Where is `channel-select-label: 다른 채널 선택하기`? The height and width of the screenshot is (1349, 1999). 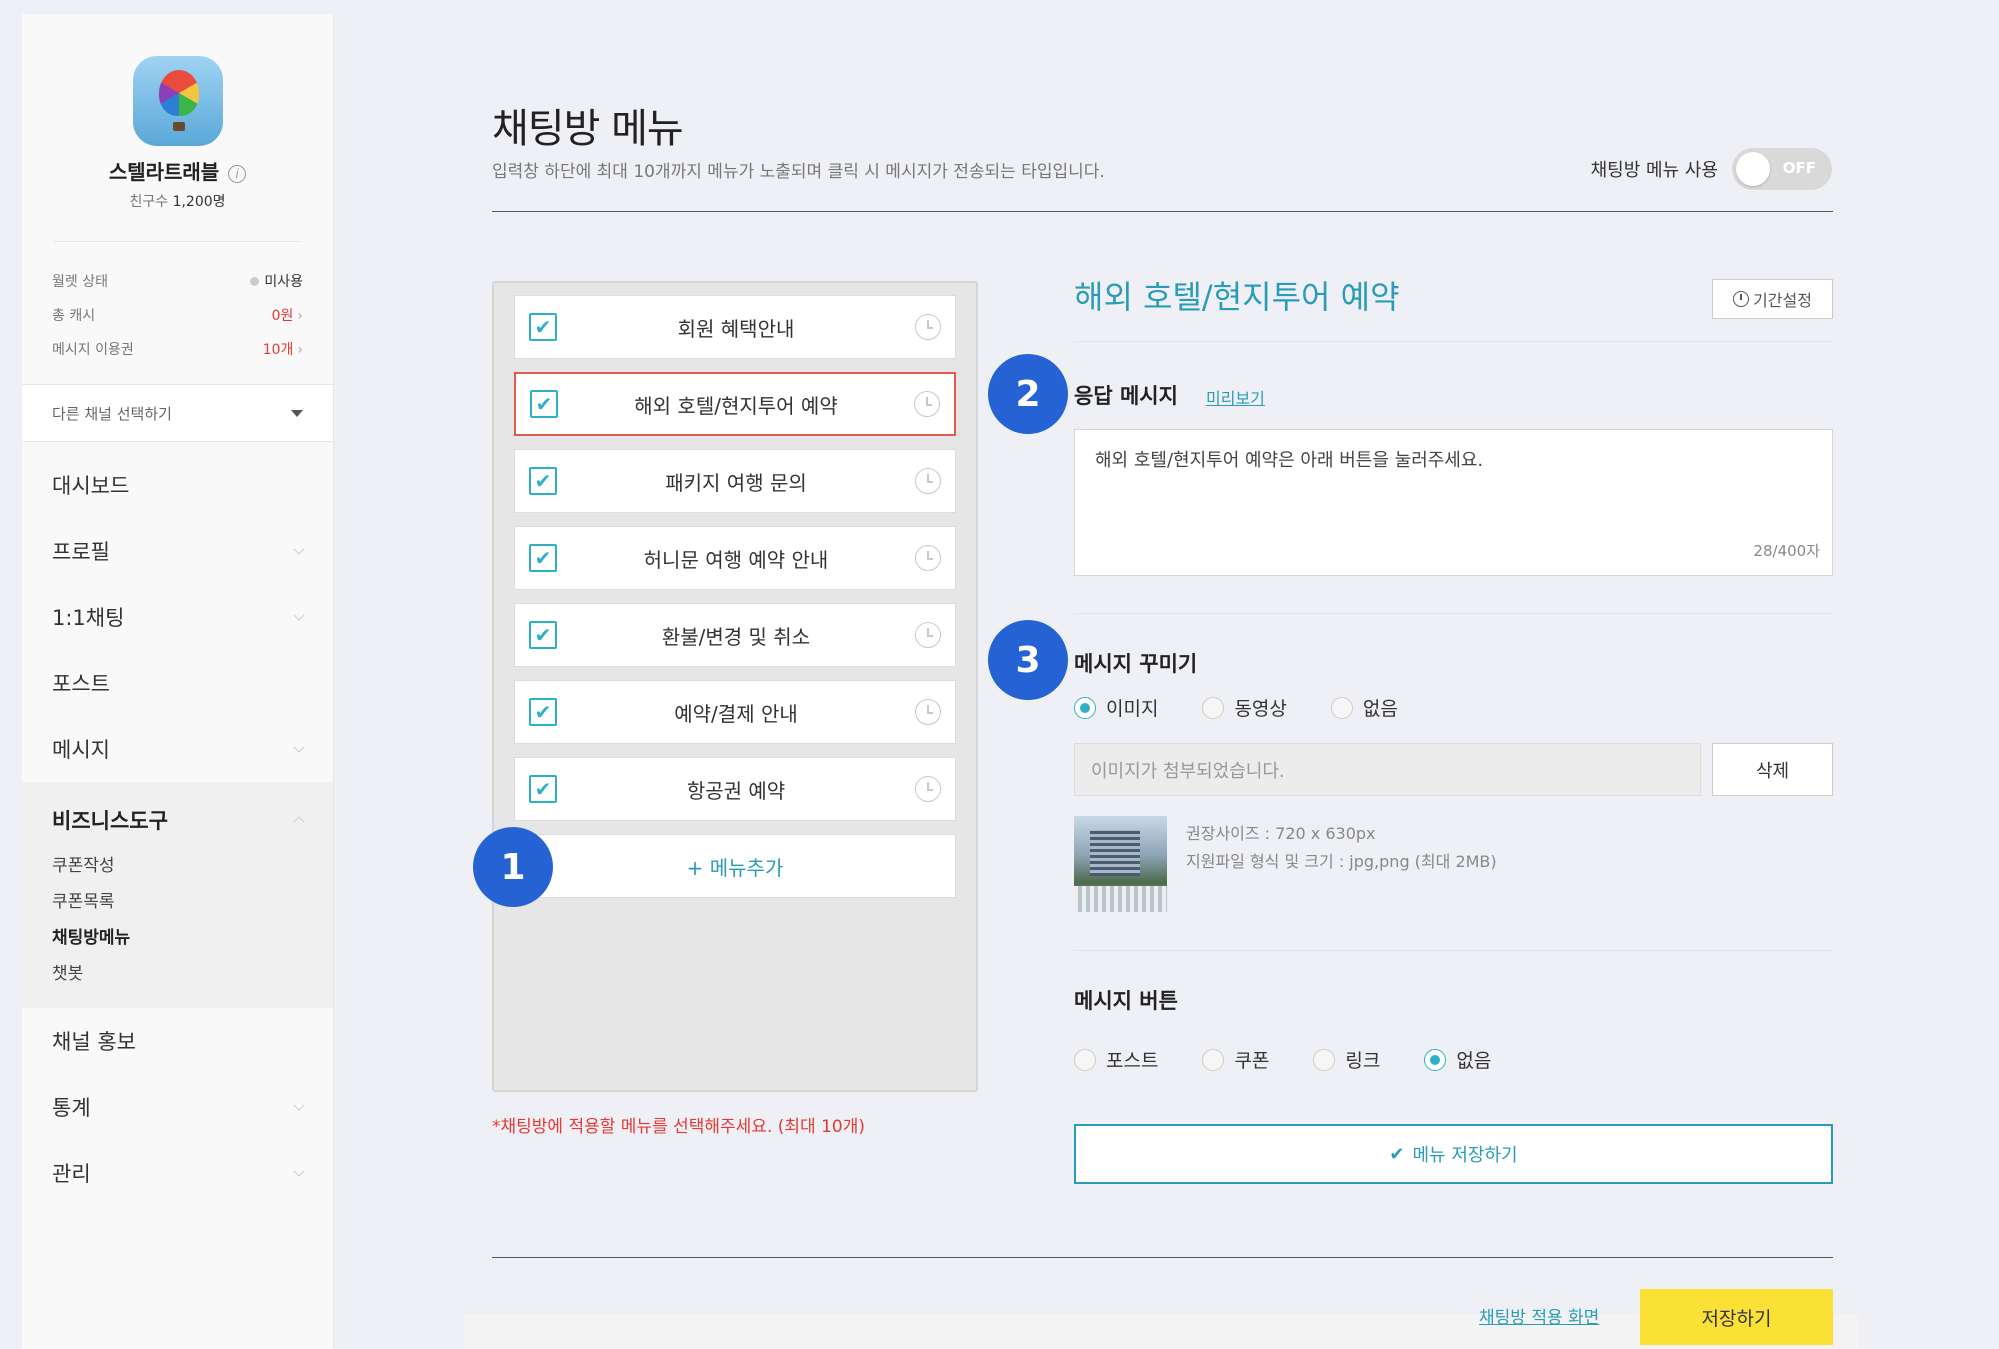
channel-select-label: 다른 채널 선택하기 is located at coordinates (112, 413).